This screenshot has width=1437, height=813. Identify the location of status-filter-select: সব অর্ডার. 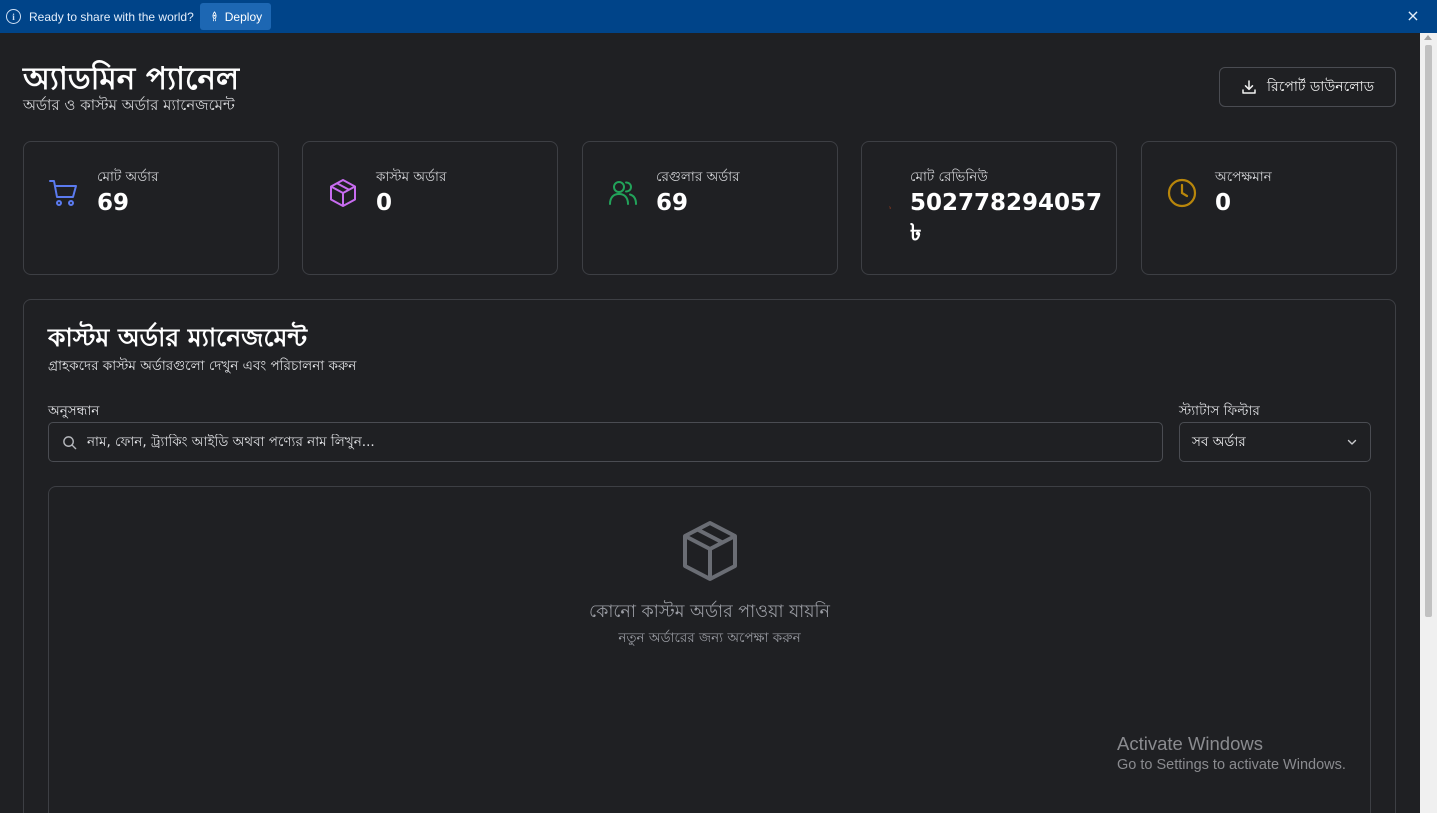
(1275, 442).